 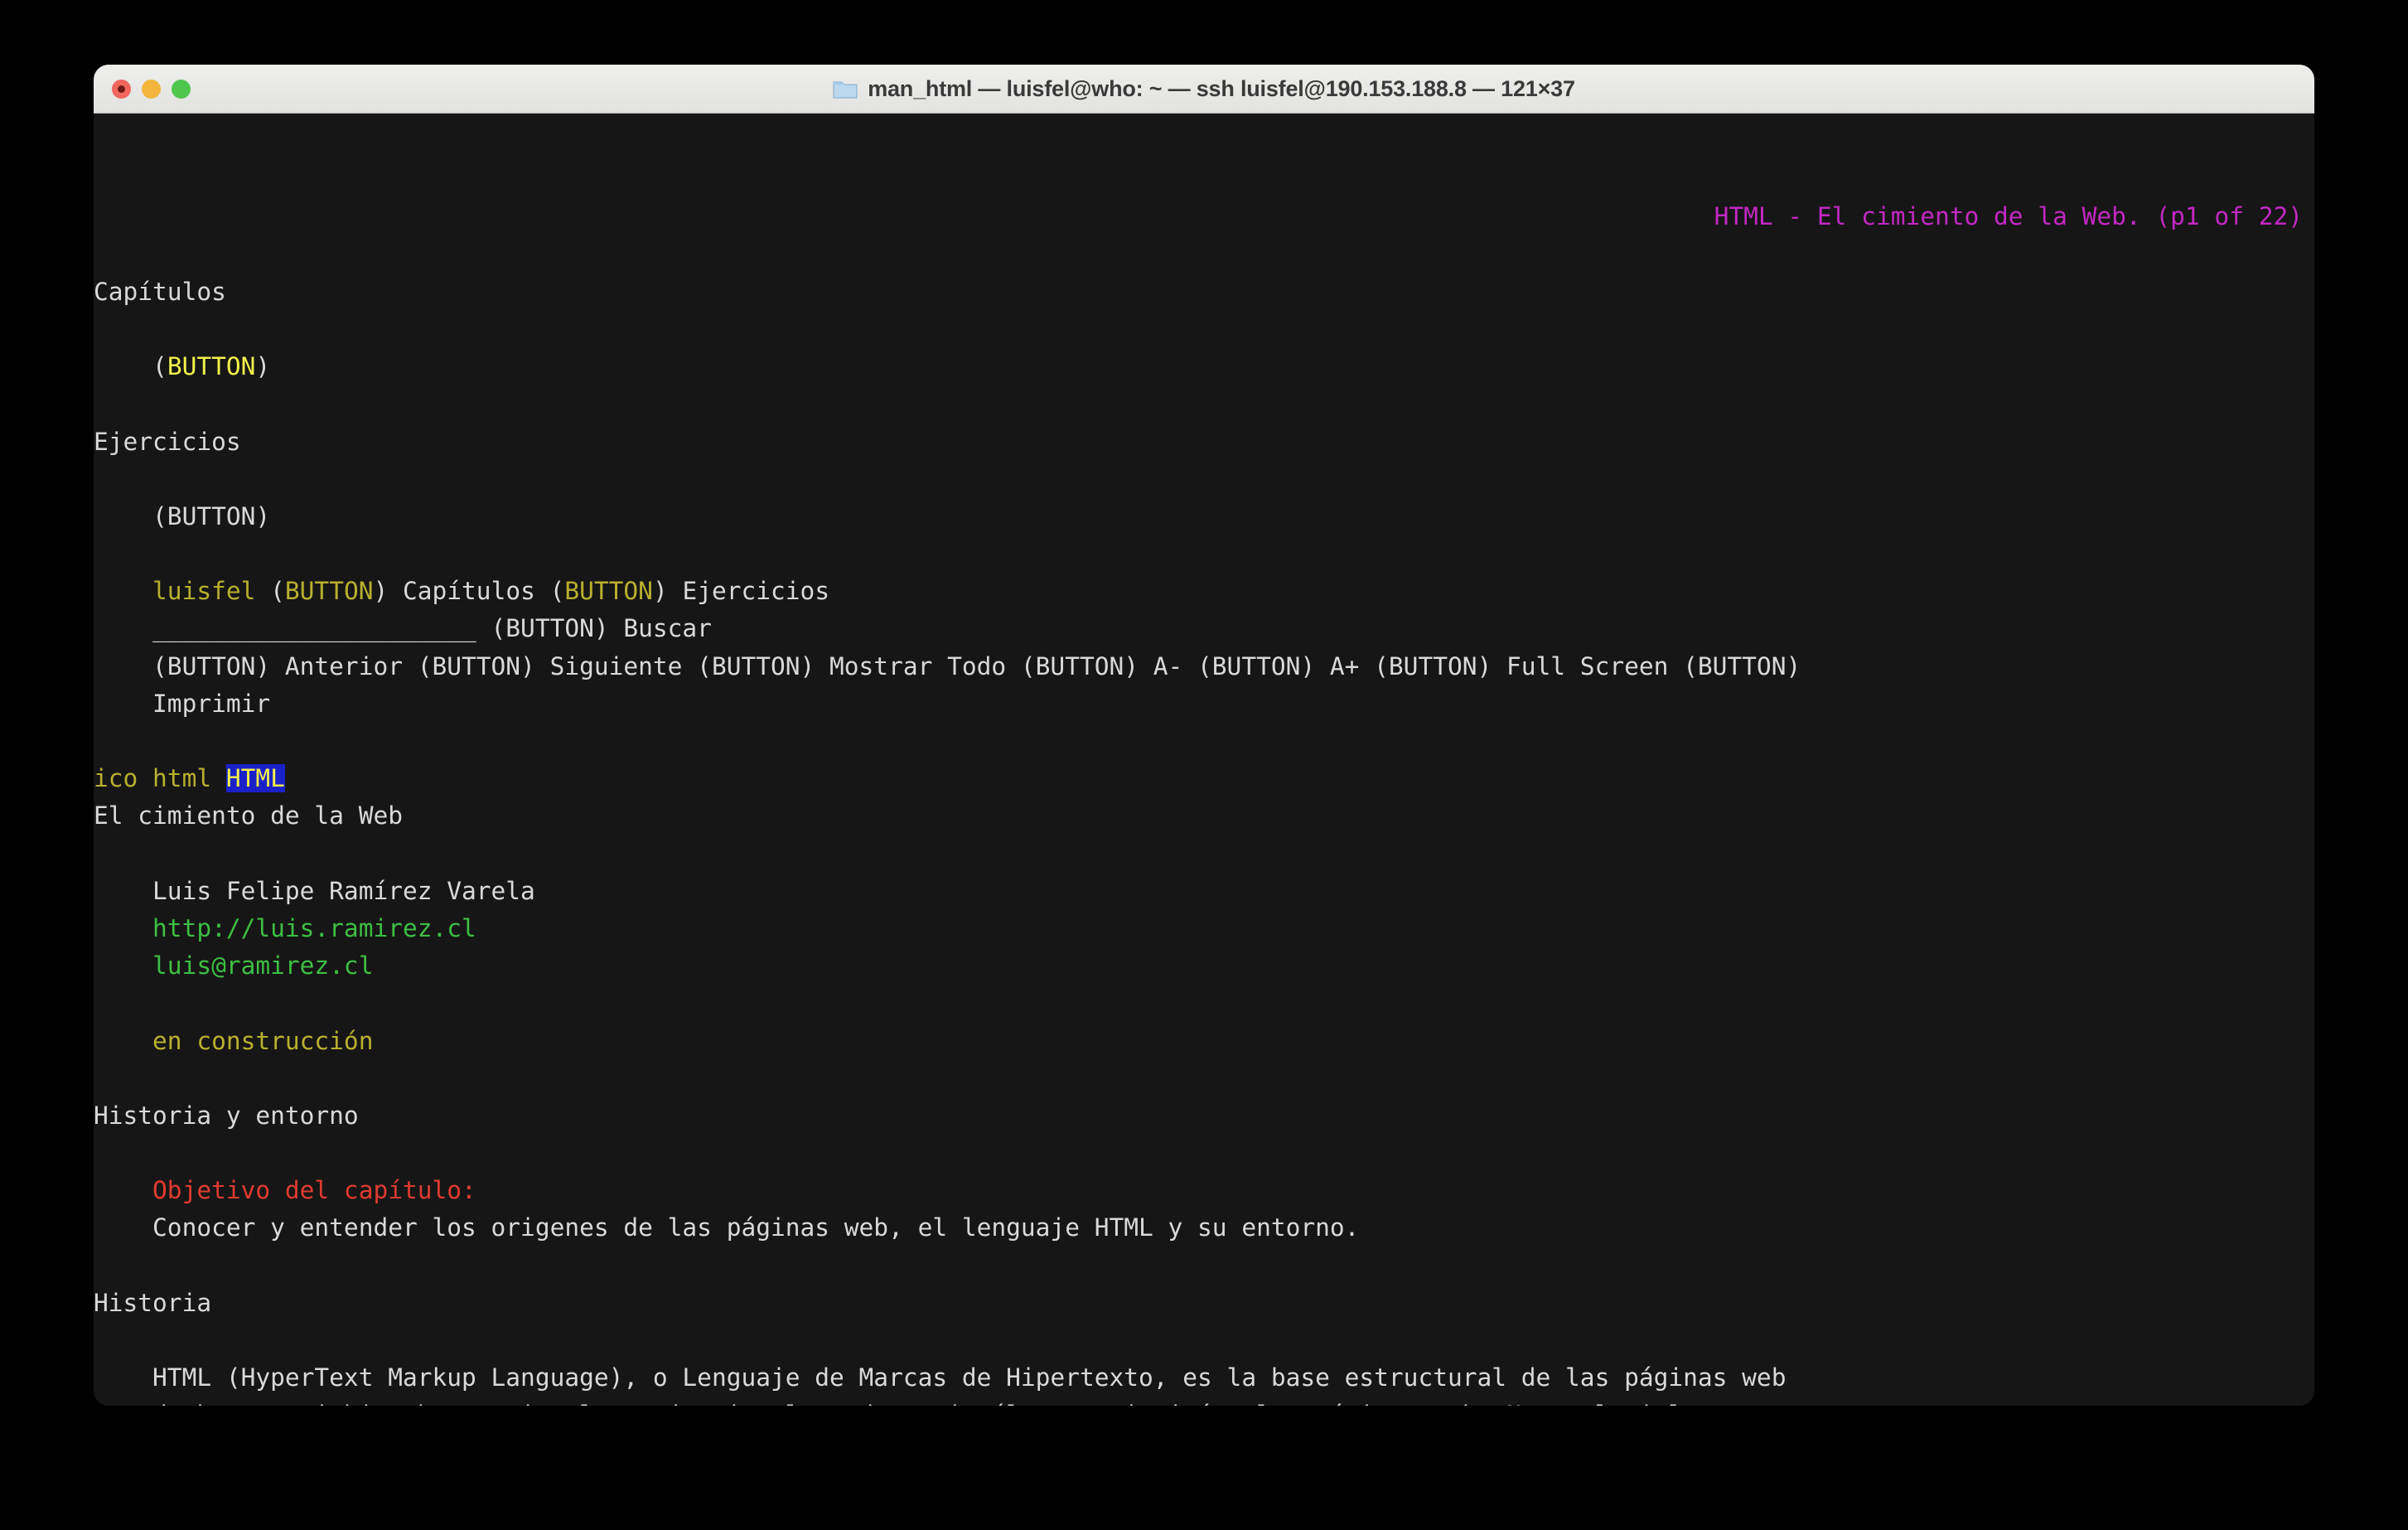 I want to click on terminal-line-capitulos-heading: Capítulos, so click(x=1204, y=292).